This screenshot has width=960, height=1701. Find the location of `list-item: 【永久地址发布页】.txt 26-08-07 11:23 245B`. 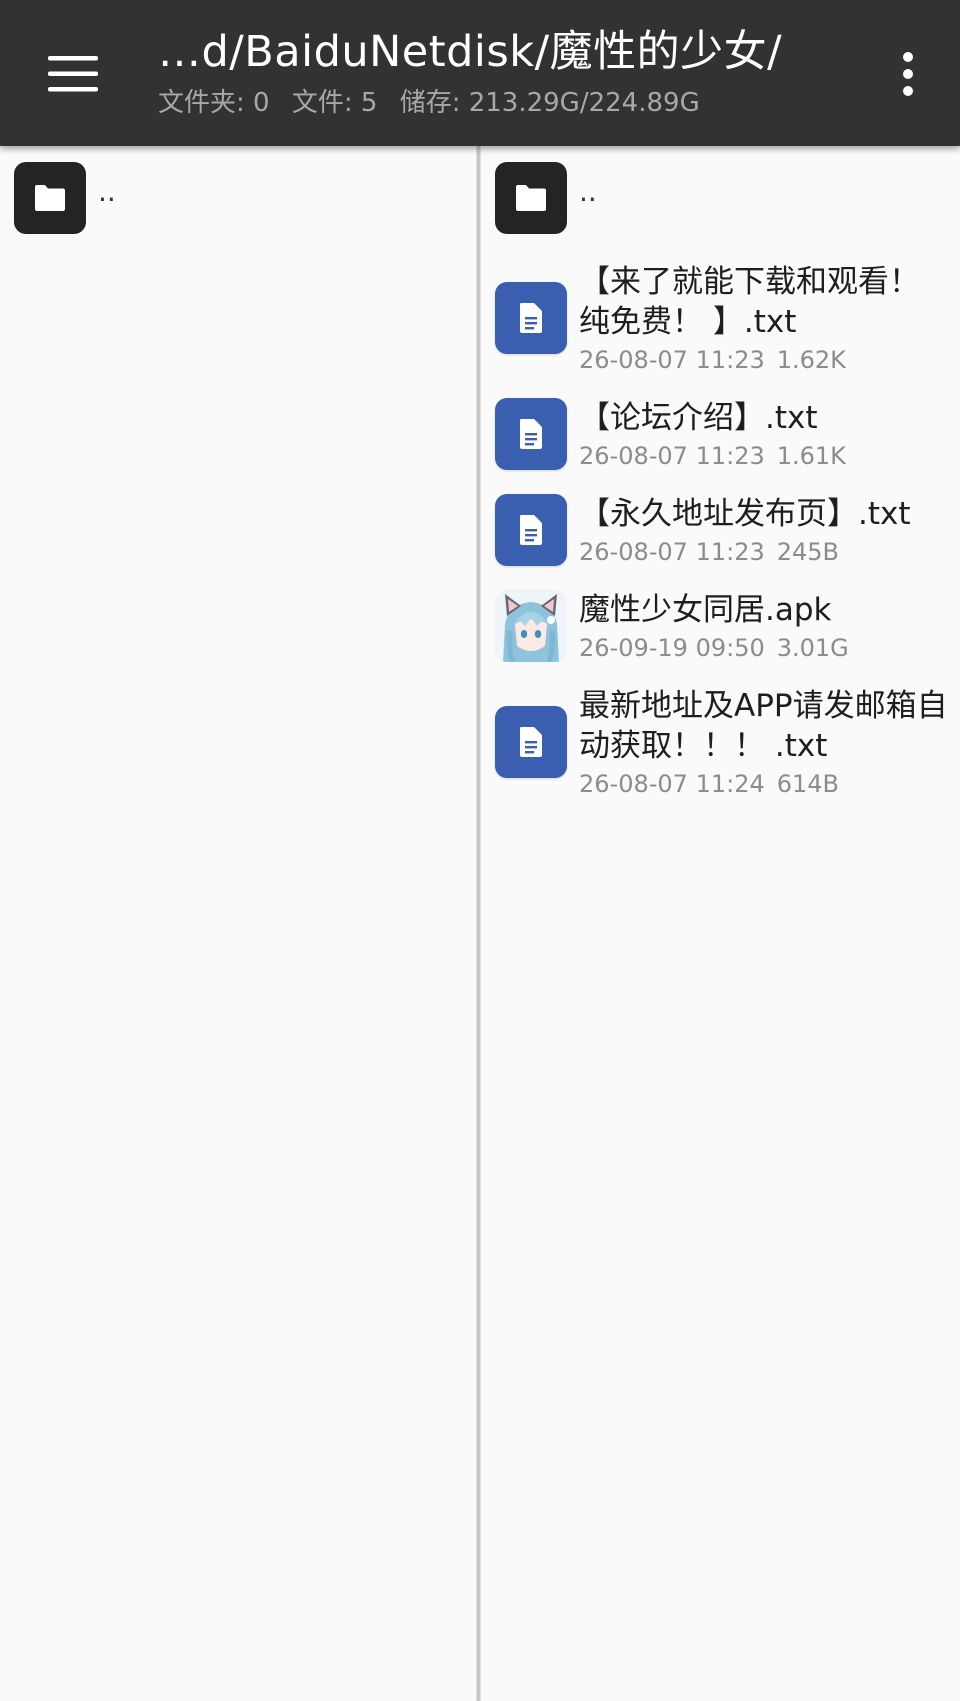

list-item: 【永久地址发布页】.txt 26-08-07 11:23 245B is located at coordinates (720, 530).